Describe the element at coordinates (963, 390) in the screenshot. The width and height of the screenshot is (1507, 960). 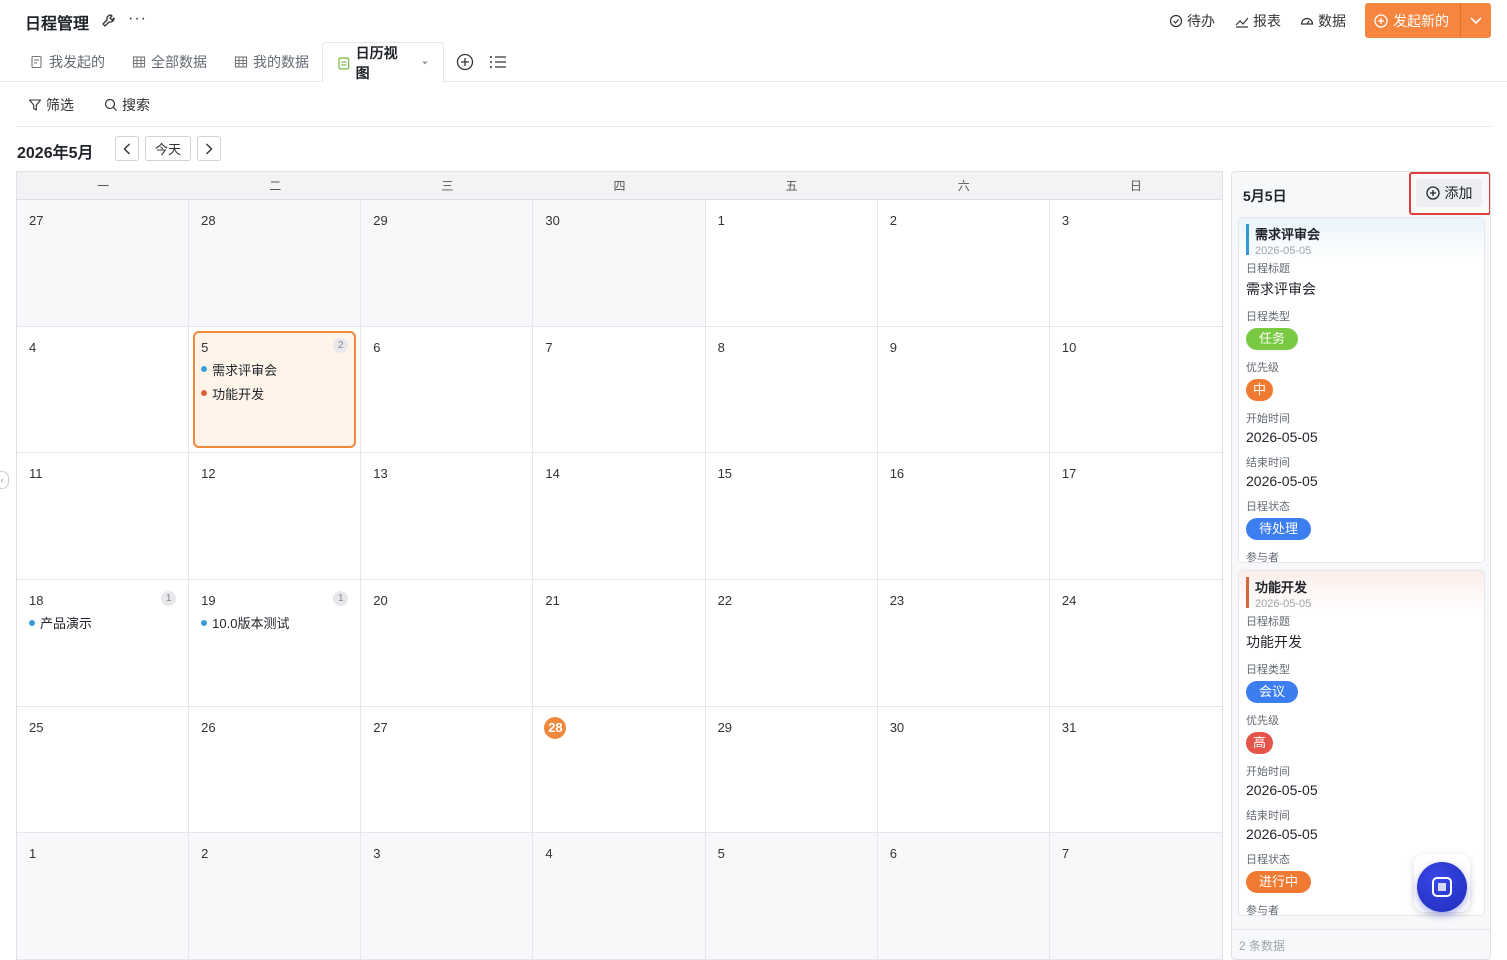
I see `calendar-day-cell: 9` at that location.